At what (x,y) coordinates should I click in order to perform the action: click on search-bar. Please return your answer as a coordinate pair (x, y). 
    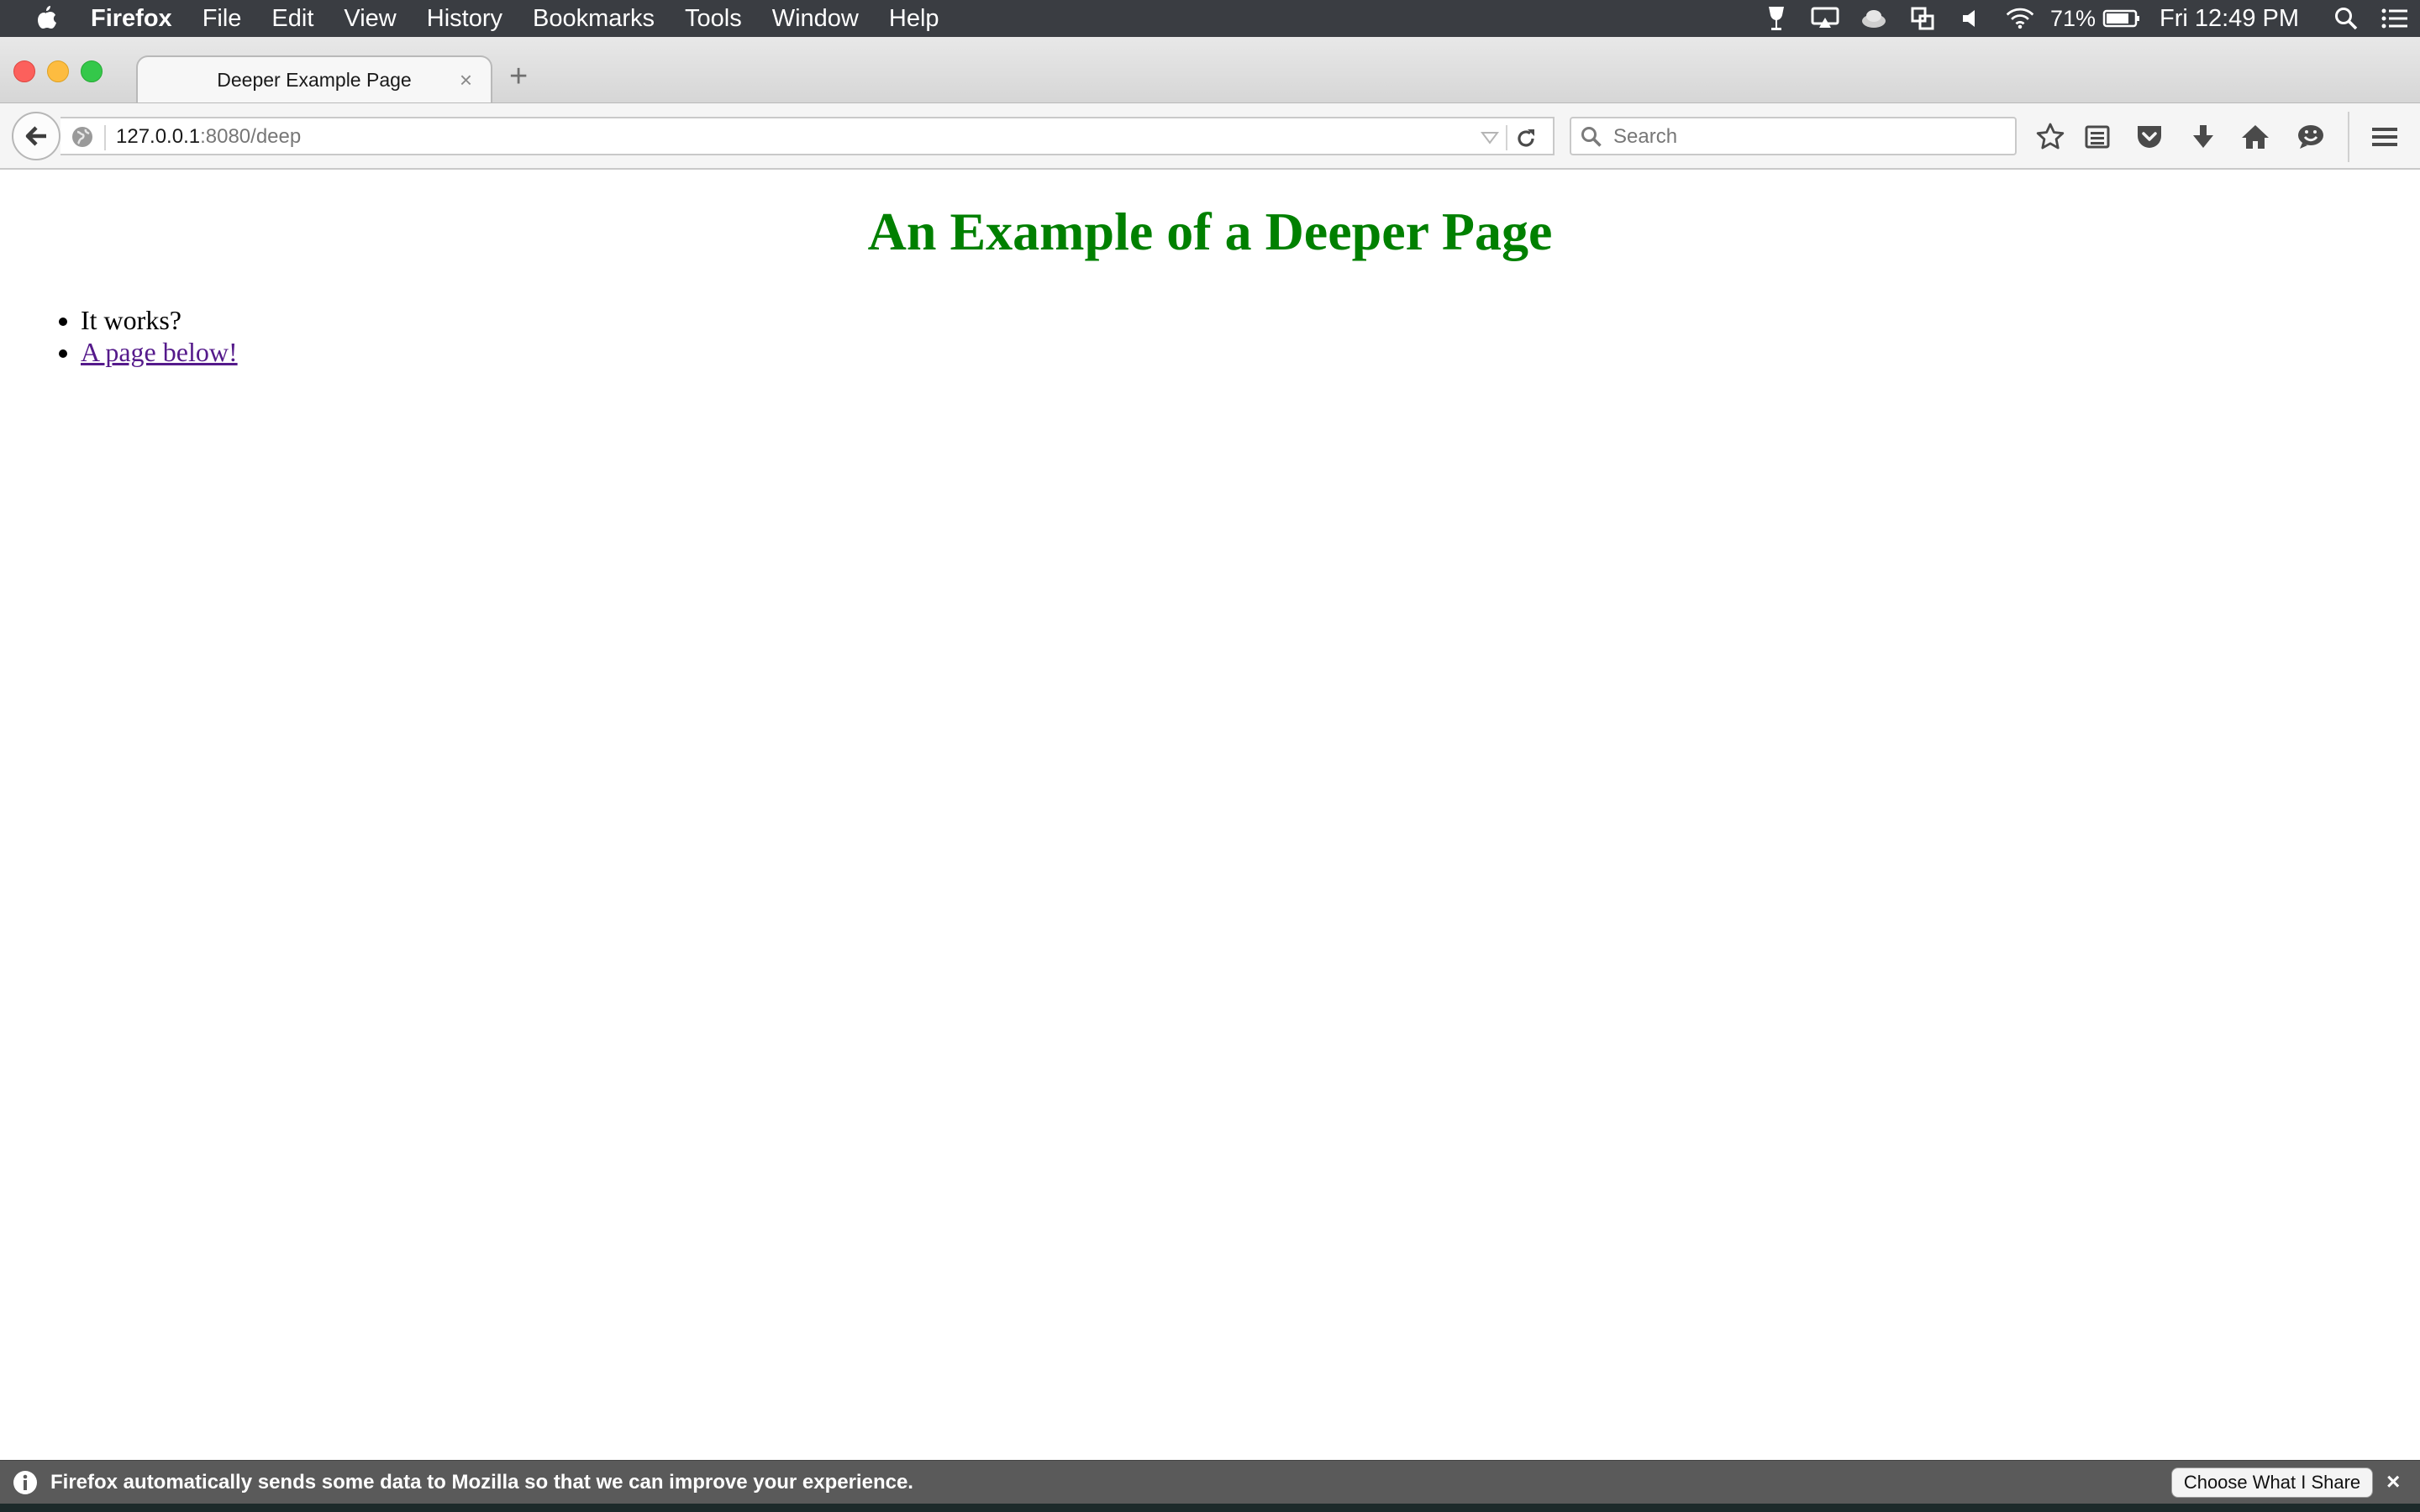
    Looking at the image, I should click on (1794, 136).